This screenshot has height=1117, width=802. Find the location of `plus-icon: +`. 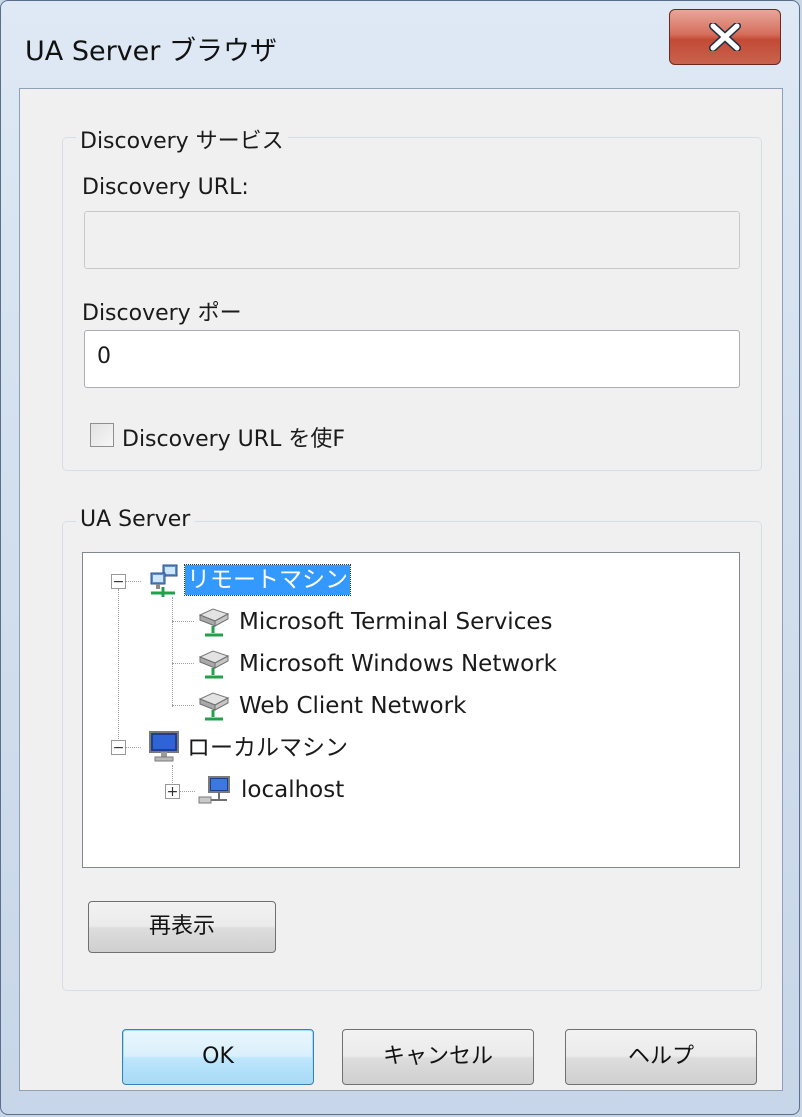

plus-icon: + is located at coordinates (172, 792).